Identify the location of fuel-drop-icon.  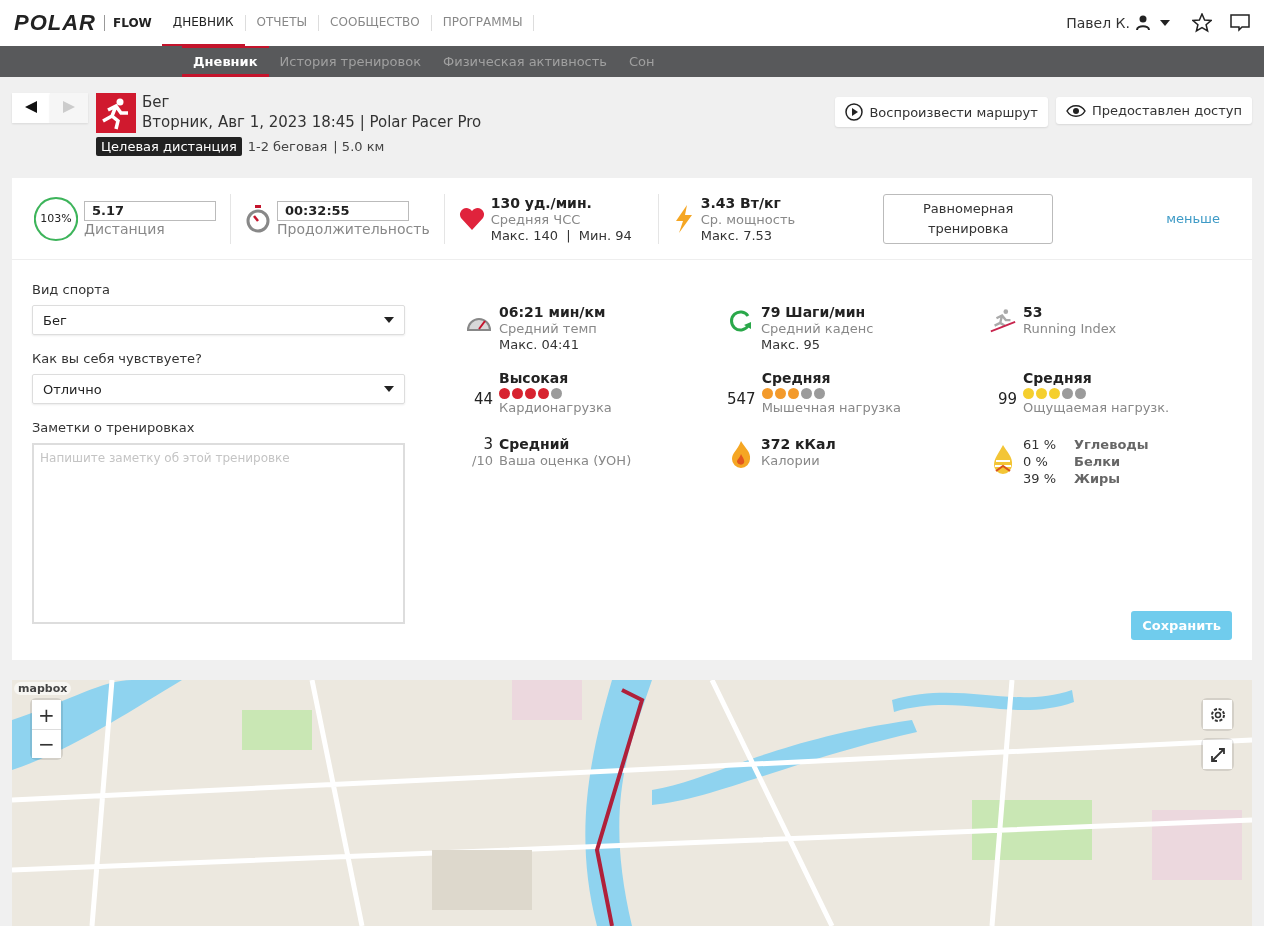
(1003, 459).